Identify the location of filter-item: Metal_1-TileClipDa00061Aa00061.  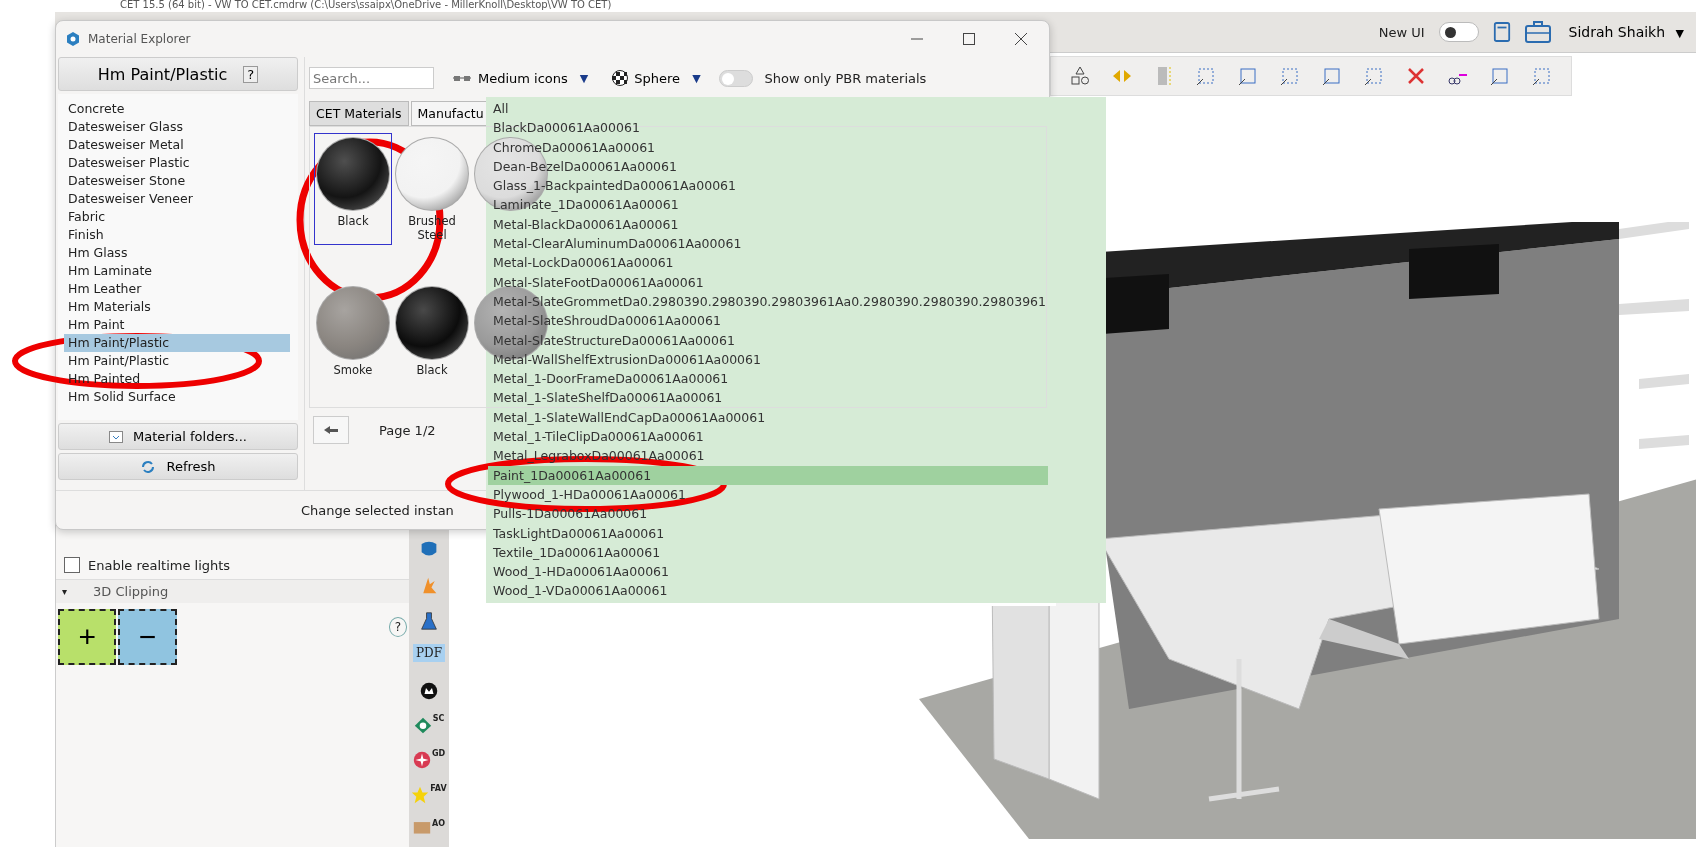
(596, 437).